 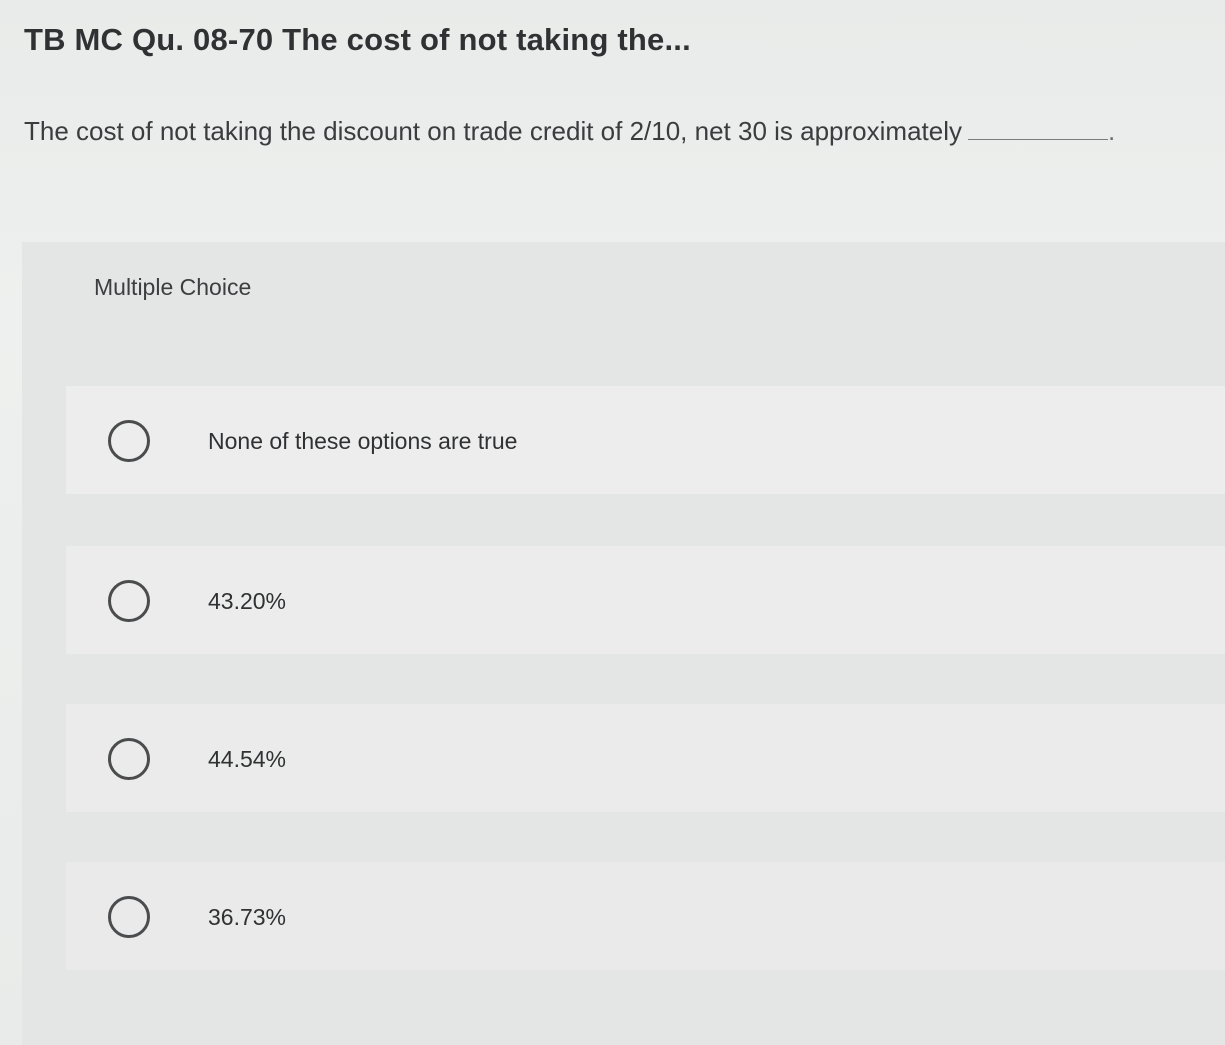 What do you see at coordinates (645, 758) in the screenshot?
I see `choice-option-3: 44.54%` at bounding box center [645, 758].